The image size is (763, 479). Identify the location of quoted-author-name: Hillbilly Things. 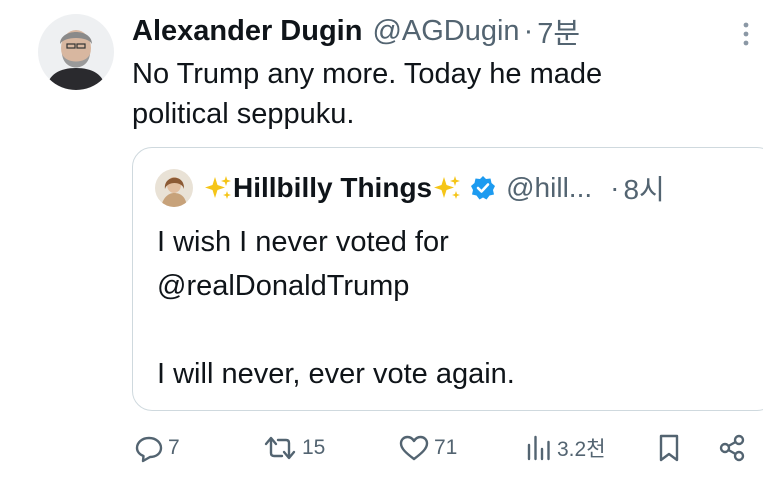
(332, 188).